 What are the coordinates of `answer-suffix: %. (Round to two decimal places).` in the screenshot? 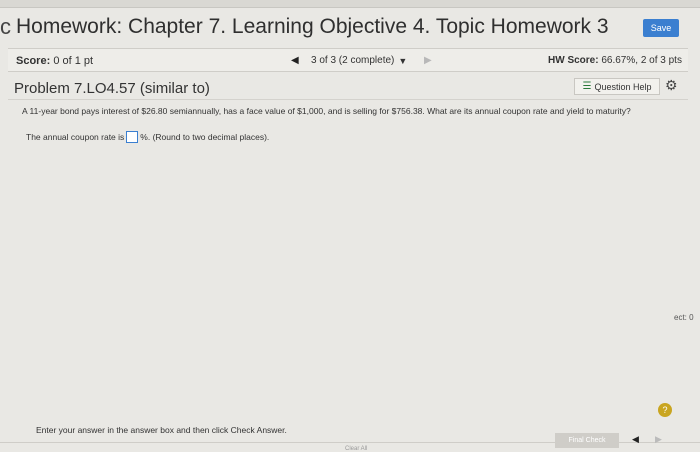 It's located at (205, 137).